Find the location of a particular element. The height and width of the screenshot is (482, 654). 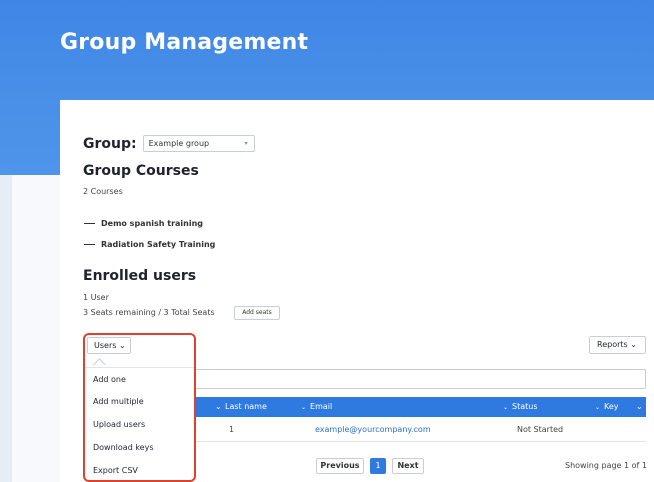

column-label: Status is located at coordinates (525, 406).